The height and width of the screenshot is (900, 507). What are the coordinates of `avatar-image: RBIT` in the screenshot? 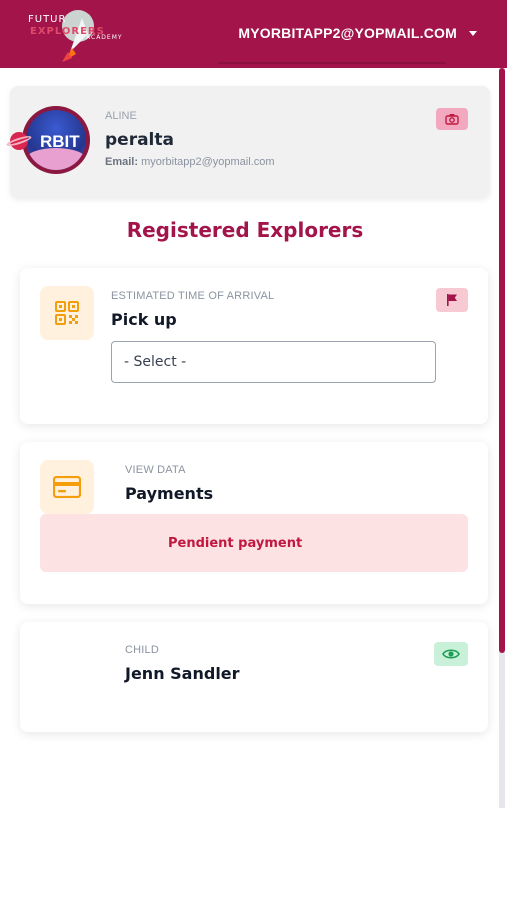 It's located at (56, 140).